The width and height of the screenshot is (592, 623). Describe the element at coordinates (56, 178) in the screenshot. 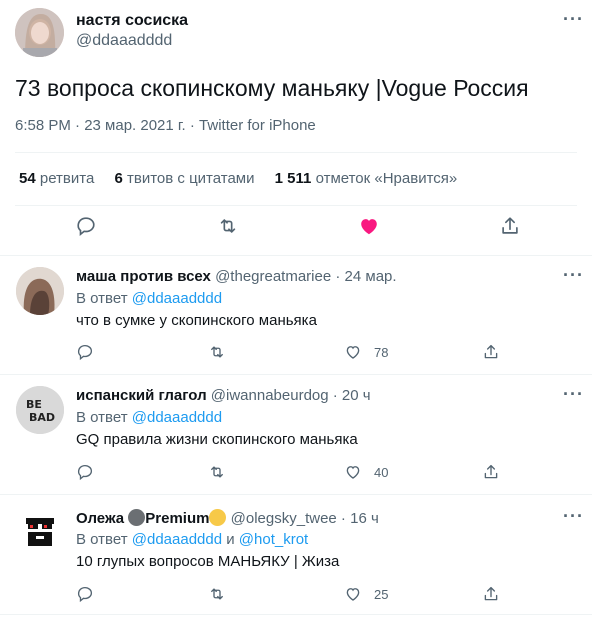

I see `retweet-count: 54 ретвита` at that location.